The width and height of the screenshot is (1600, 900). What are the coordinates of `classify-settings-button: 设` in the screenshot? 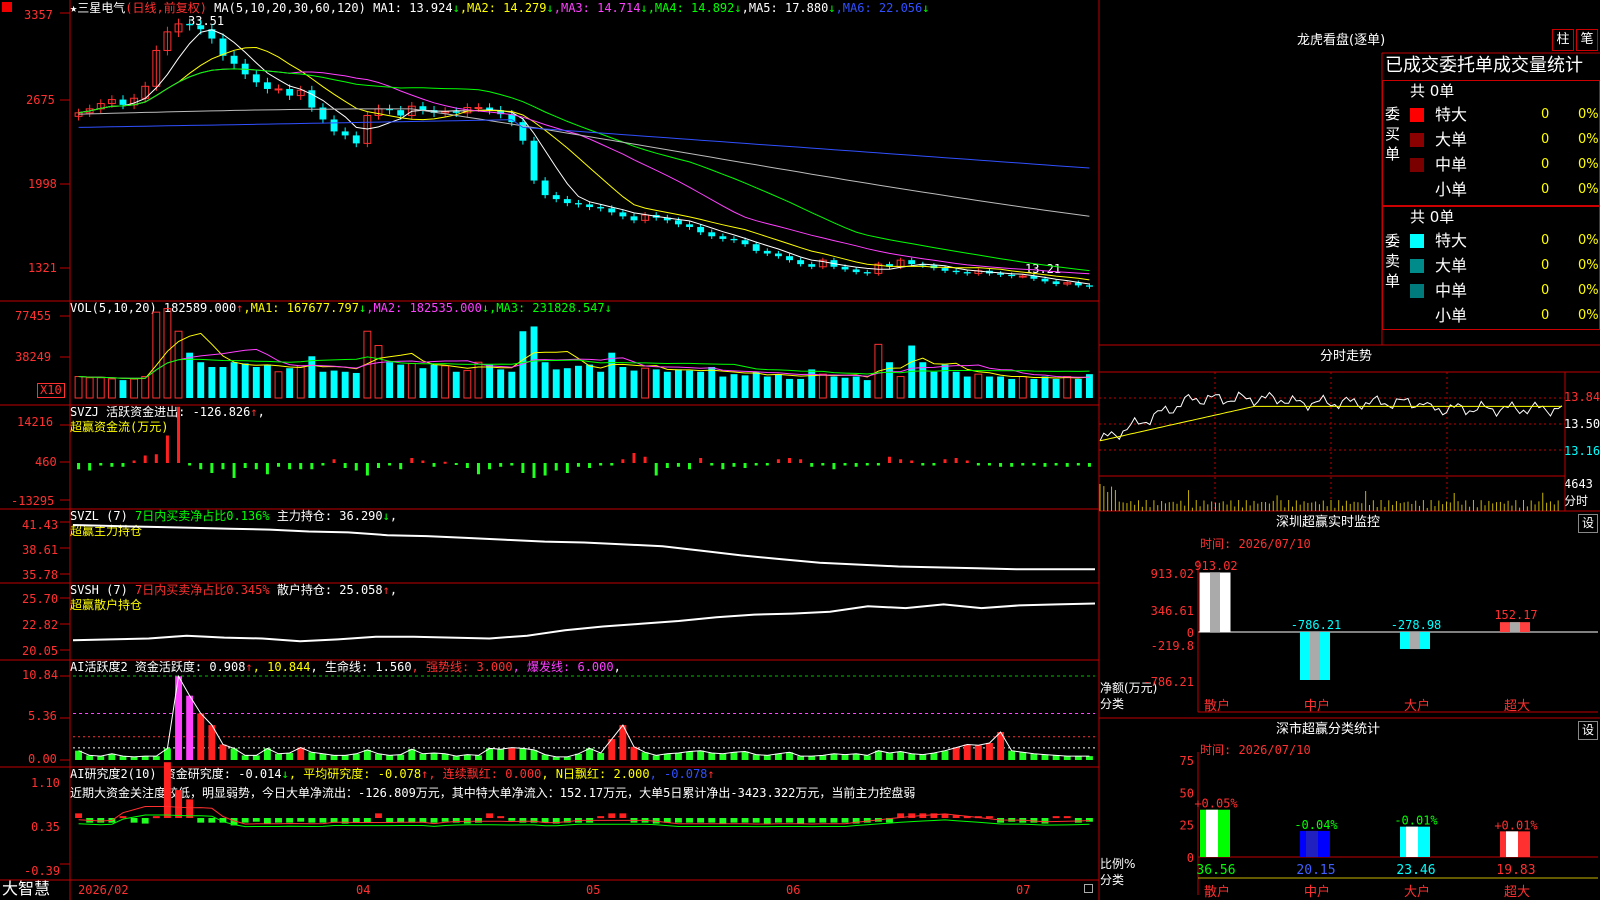 It's located at (1588, 730).